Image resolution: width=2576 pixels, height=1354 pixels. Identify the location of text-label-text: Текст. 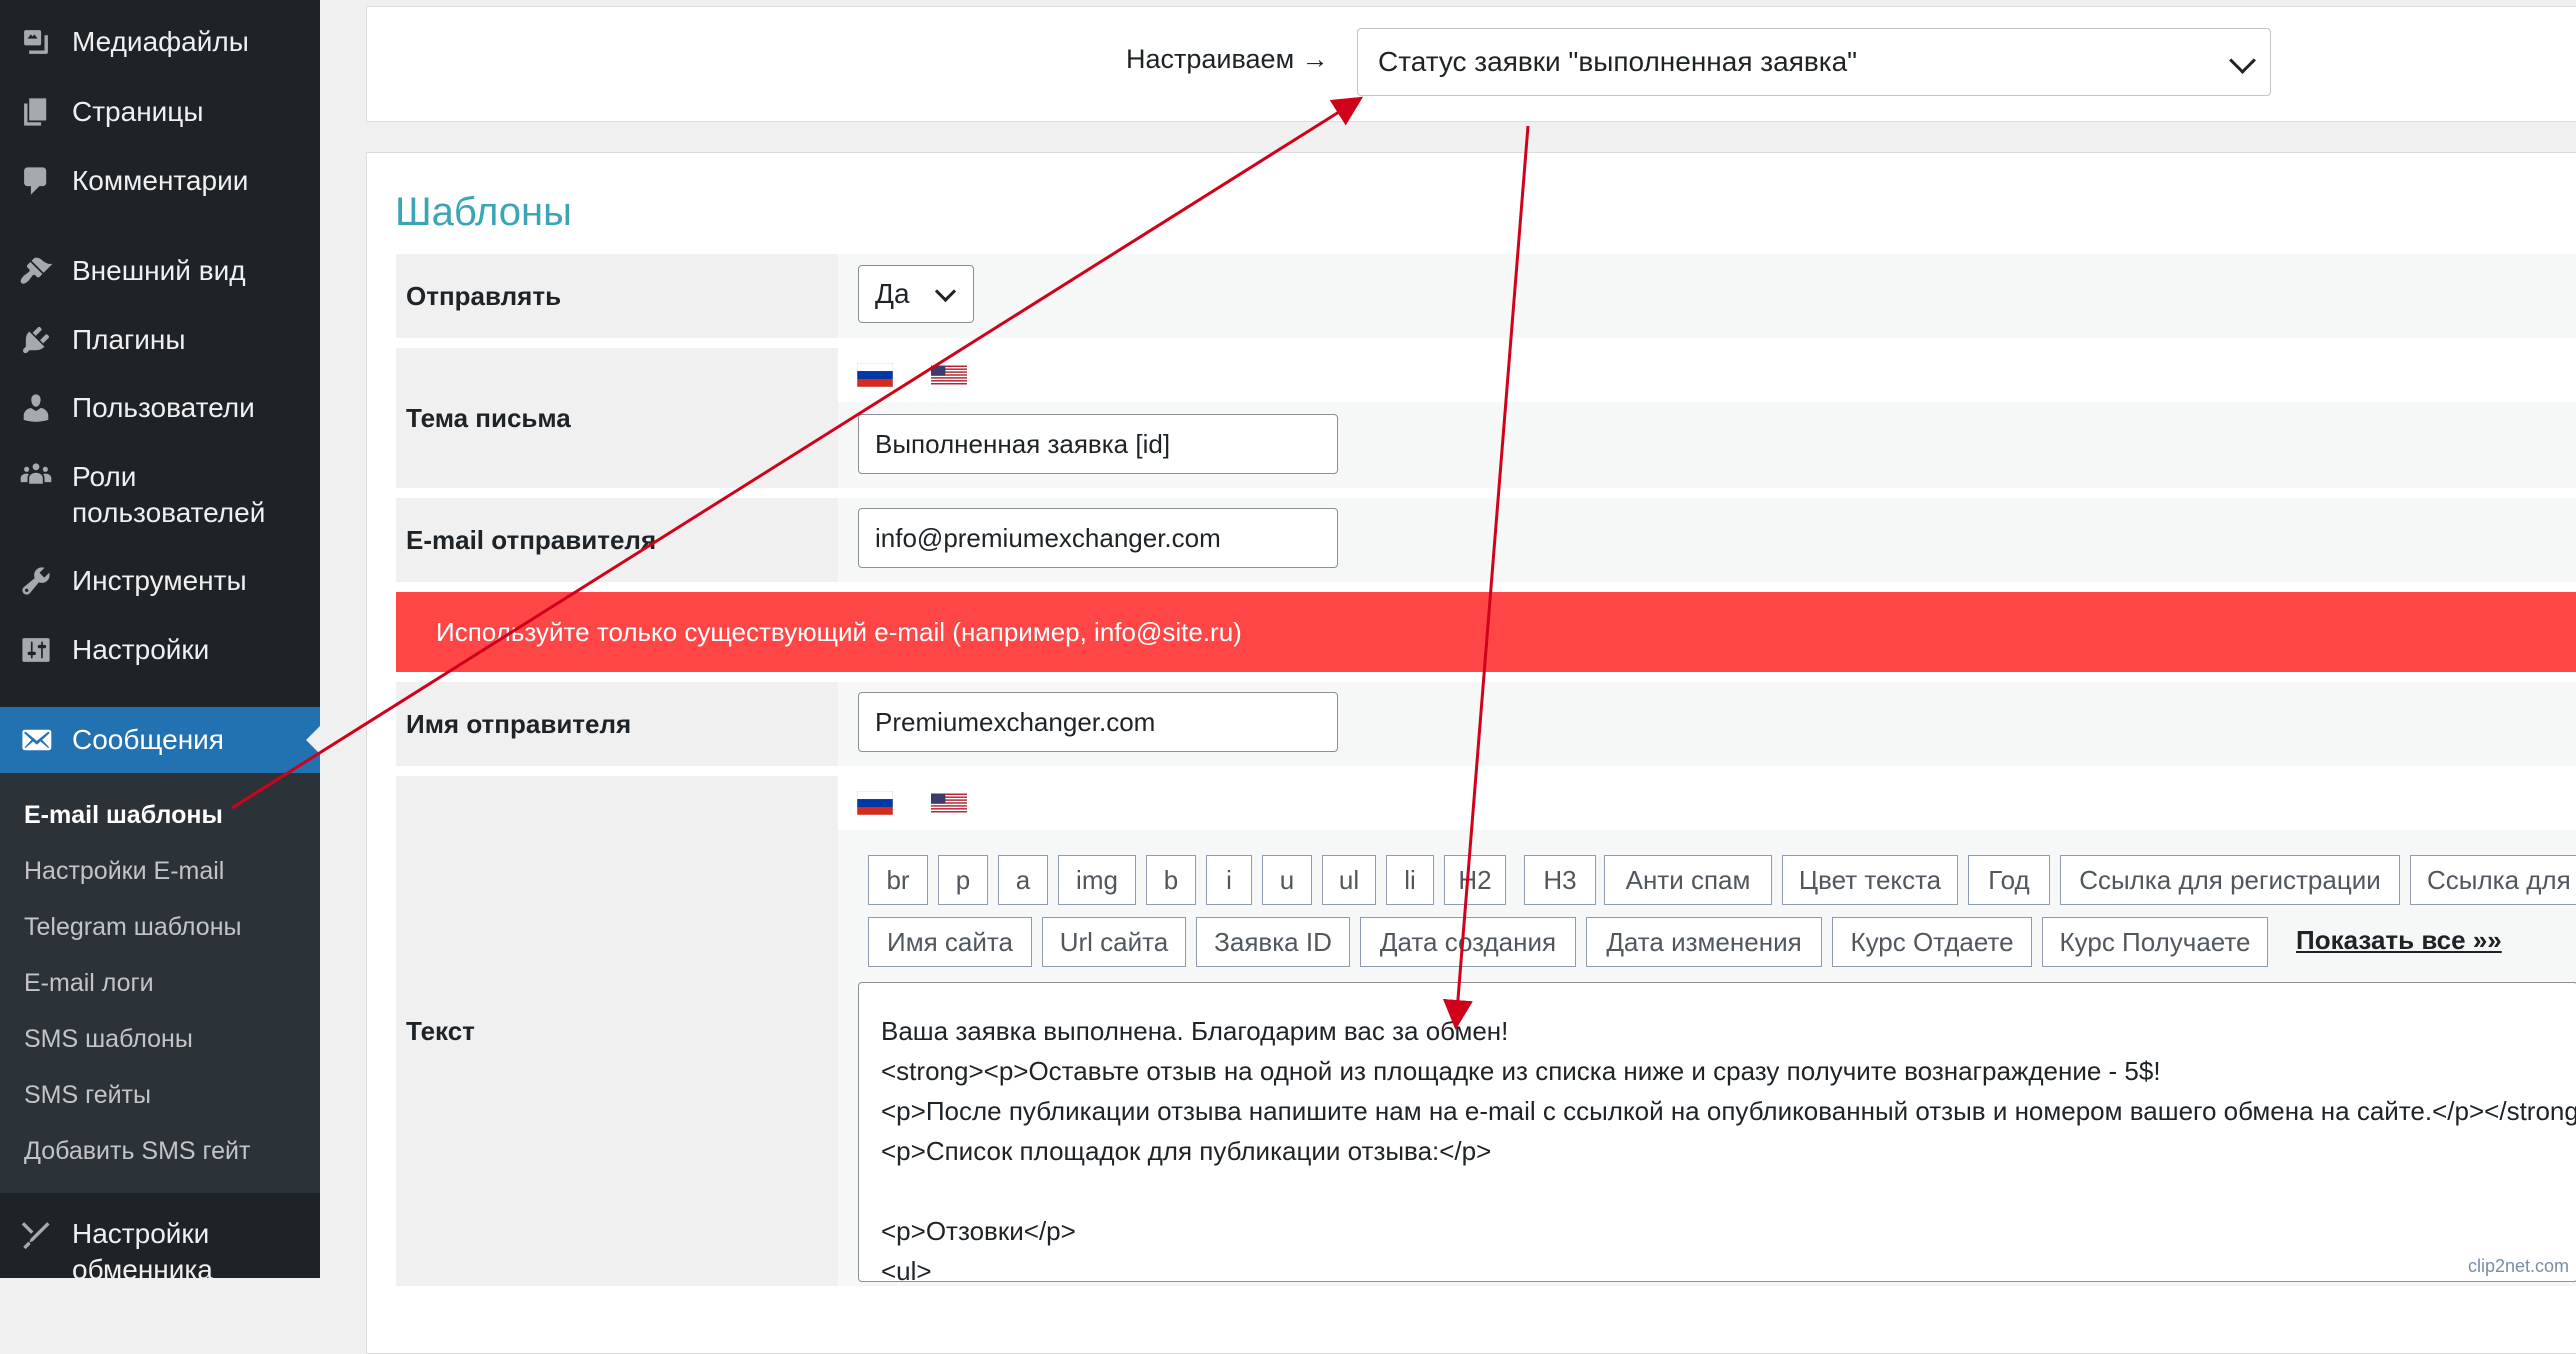
(440, 1030).